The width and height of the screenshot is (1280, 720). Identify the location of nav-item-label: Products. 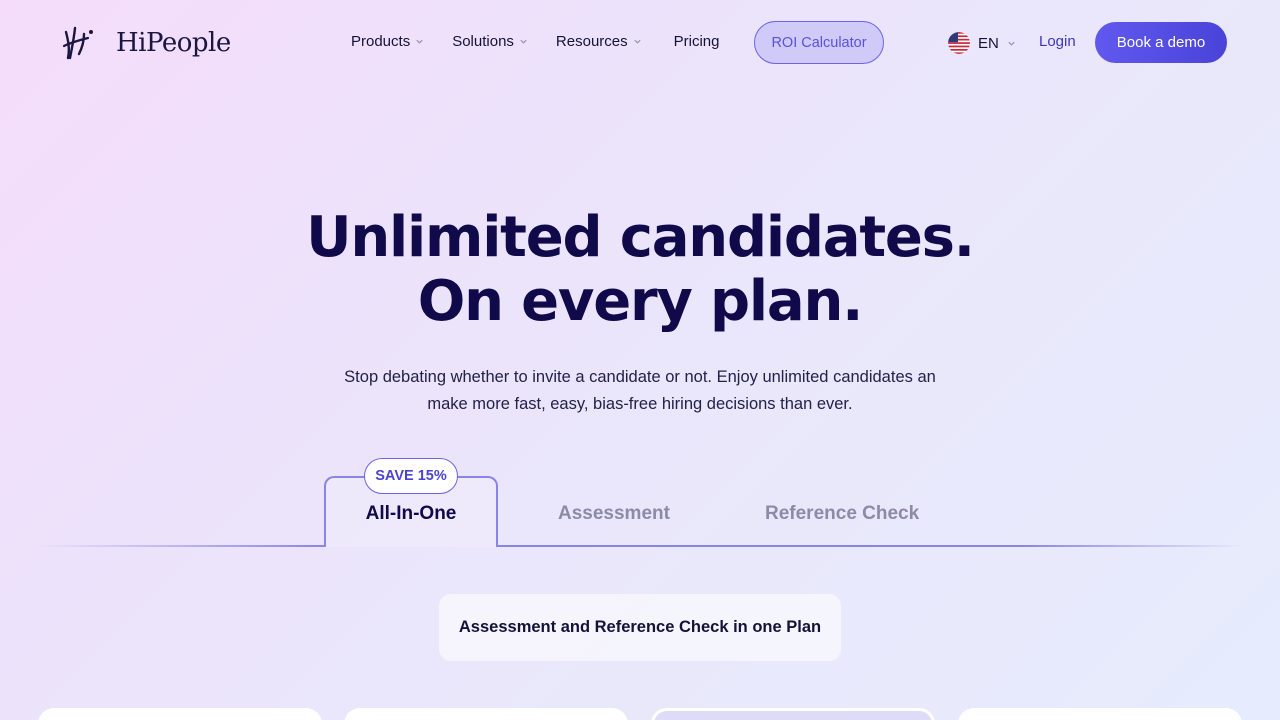
(381, 41).